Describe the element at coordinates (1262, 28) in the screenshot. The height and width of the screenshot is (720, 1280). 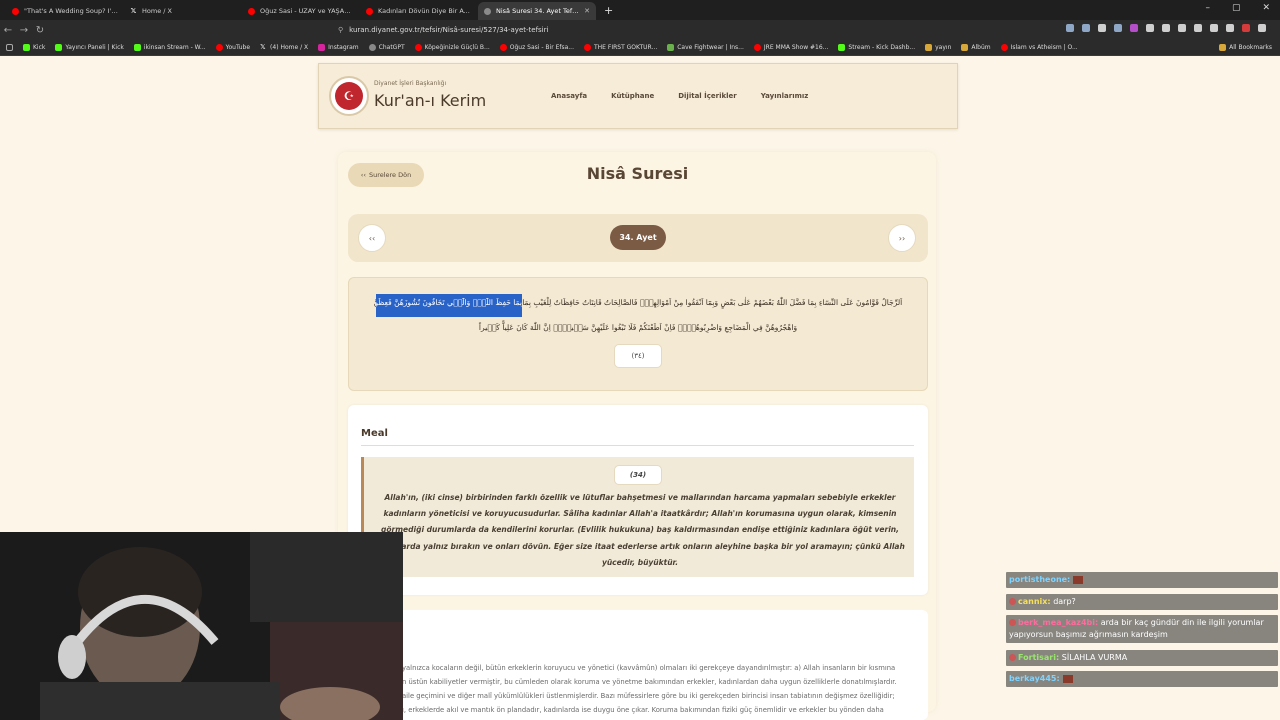
I see `menu-icon` at that location.